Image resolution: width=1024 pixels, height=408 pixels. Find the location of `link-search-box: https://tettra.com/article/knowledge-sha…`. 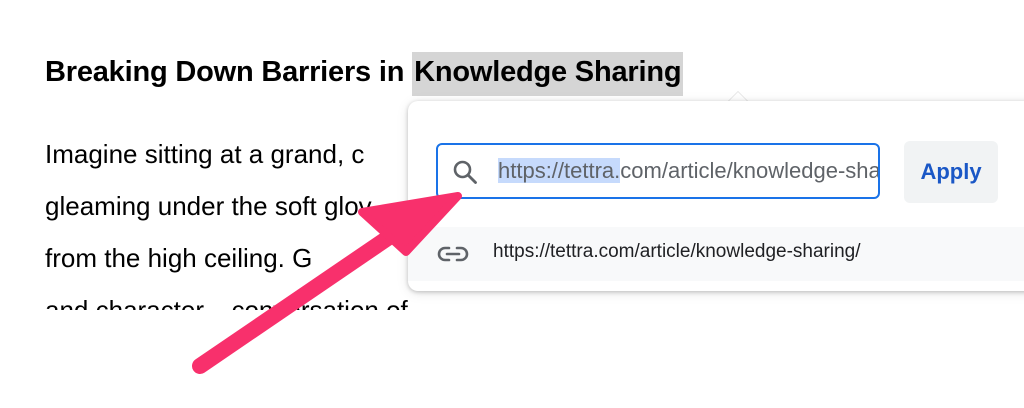

link-search-box: https://tettra.com/article/knowledge-sha… is located at coordinates (658, 171).